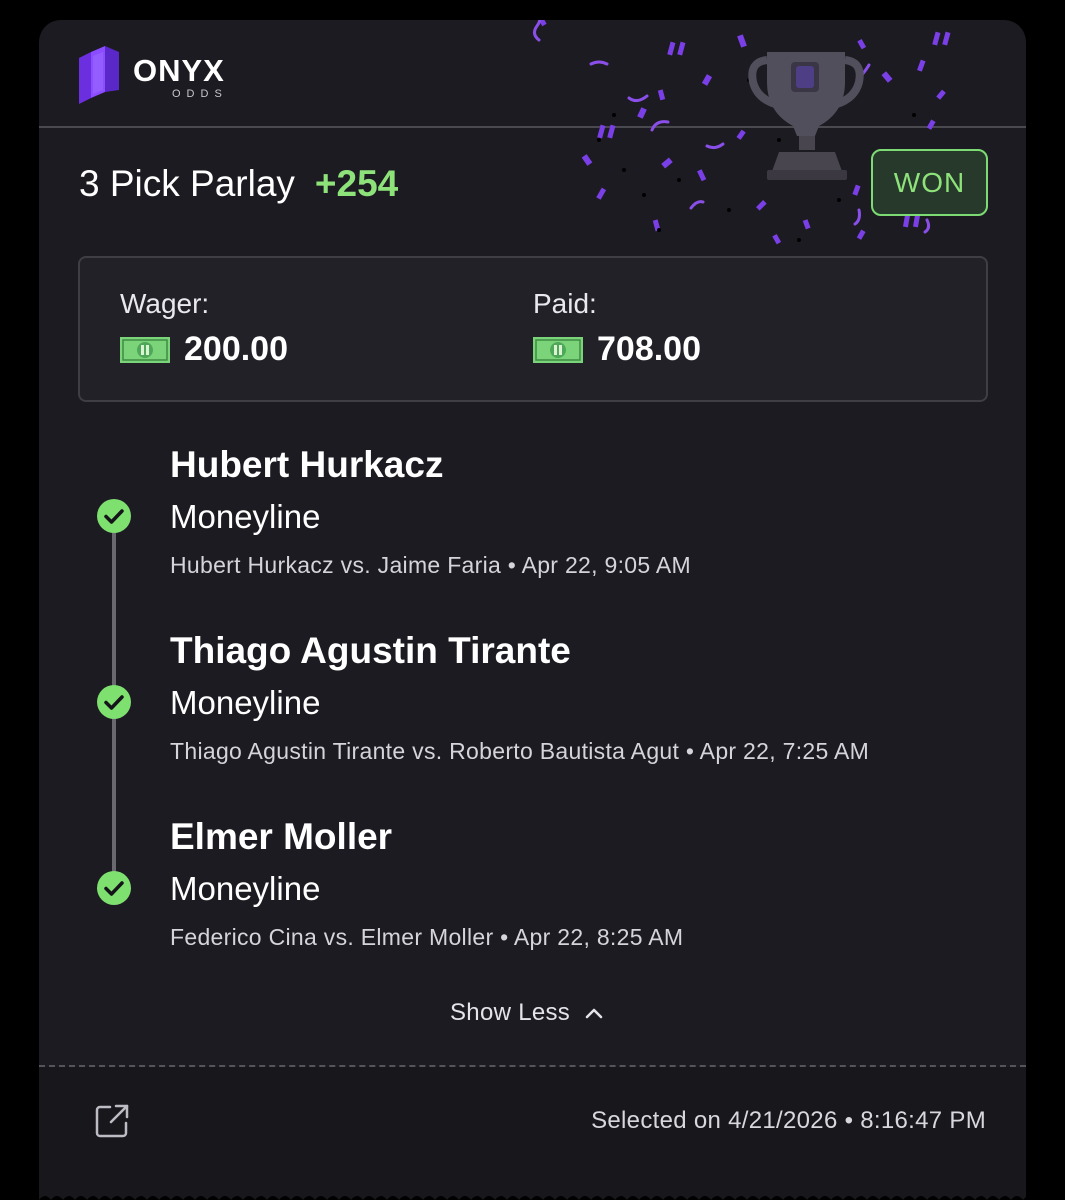 The height and width of the screenshot is (1200, 1065). What do you see at coordinates (929, 182) in the screenshot?
I see `status-badge: WON` at bounding box center [929, 182].